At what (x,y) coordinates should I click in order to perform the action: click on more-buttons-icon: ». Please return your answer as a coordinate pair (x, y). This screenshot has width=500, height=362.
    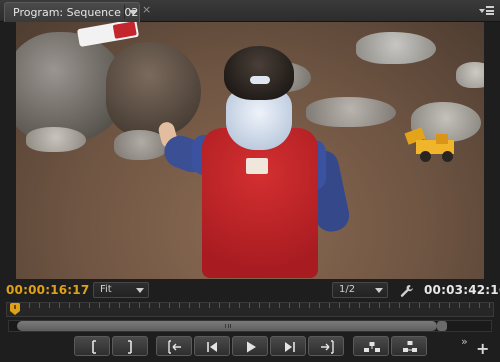
    Looking at the image, I should click on (464, 341).